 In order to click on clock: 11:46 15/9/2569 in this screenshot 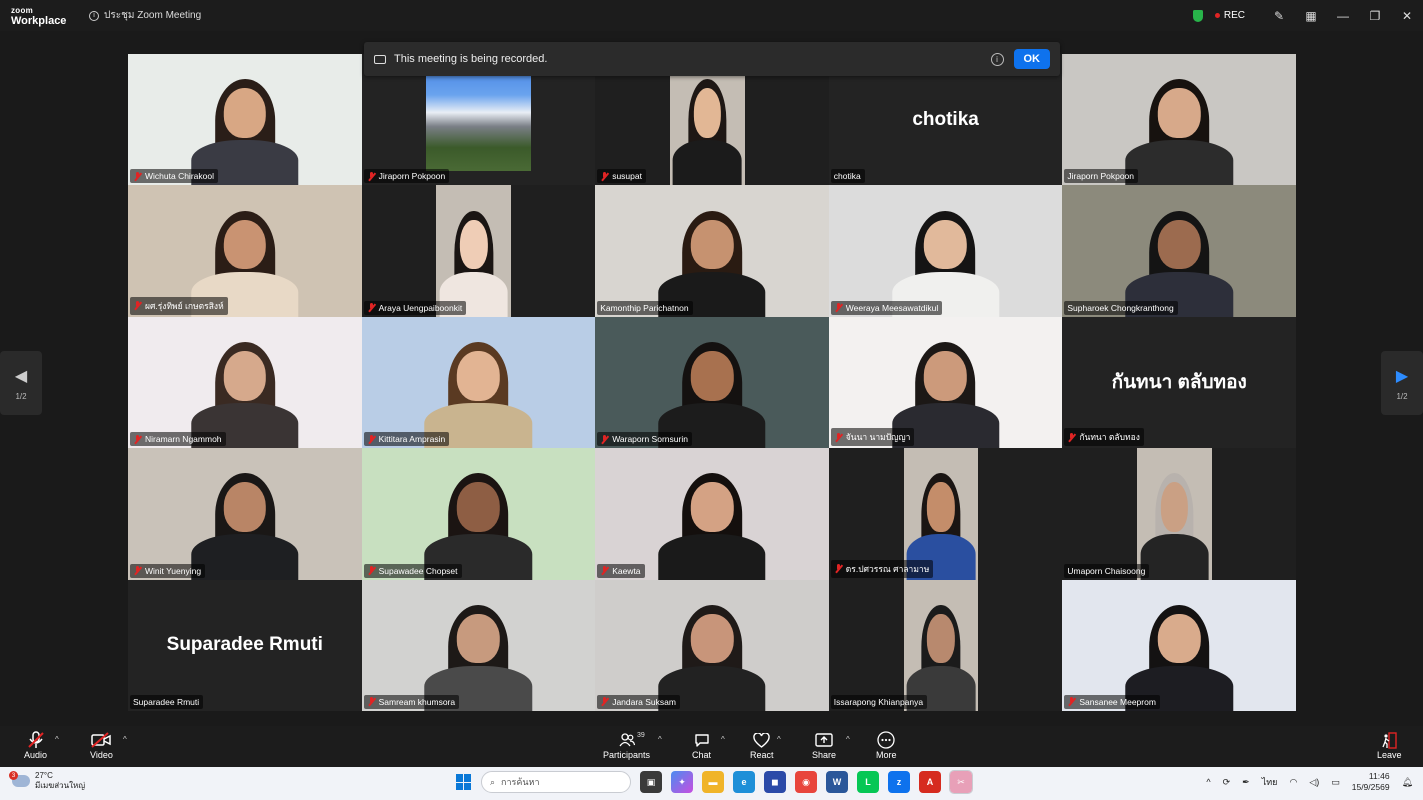, I will do `click(1371, 782)`.